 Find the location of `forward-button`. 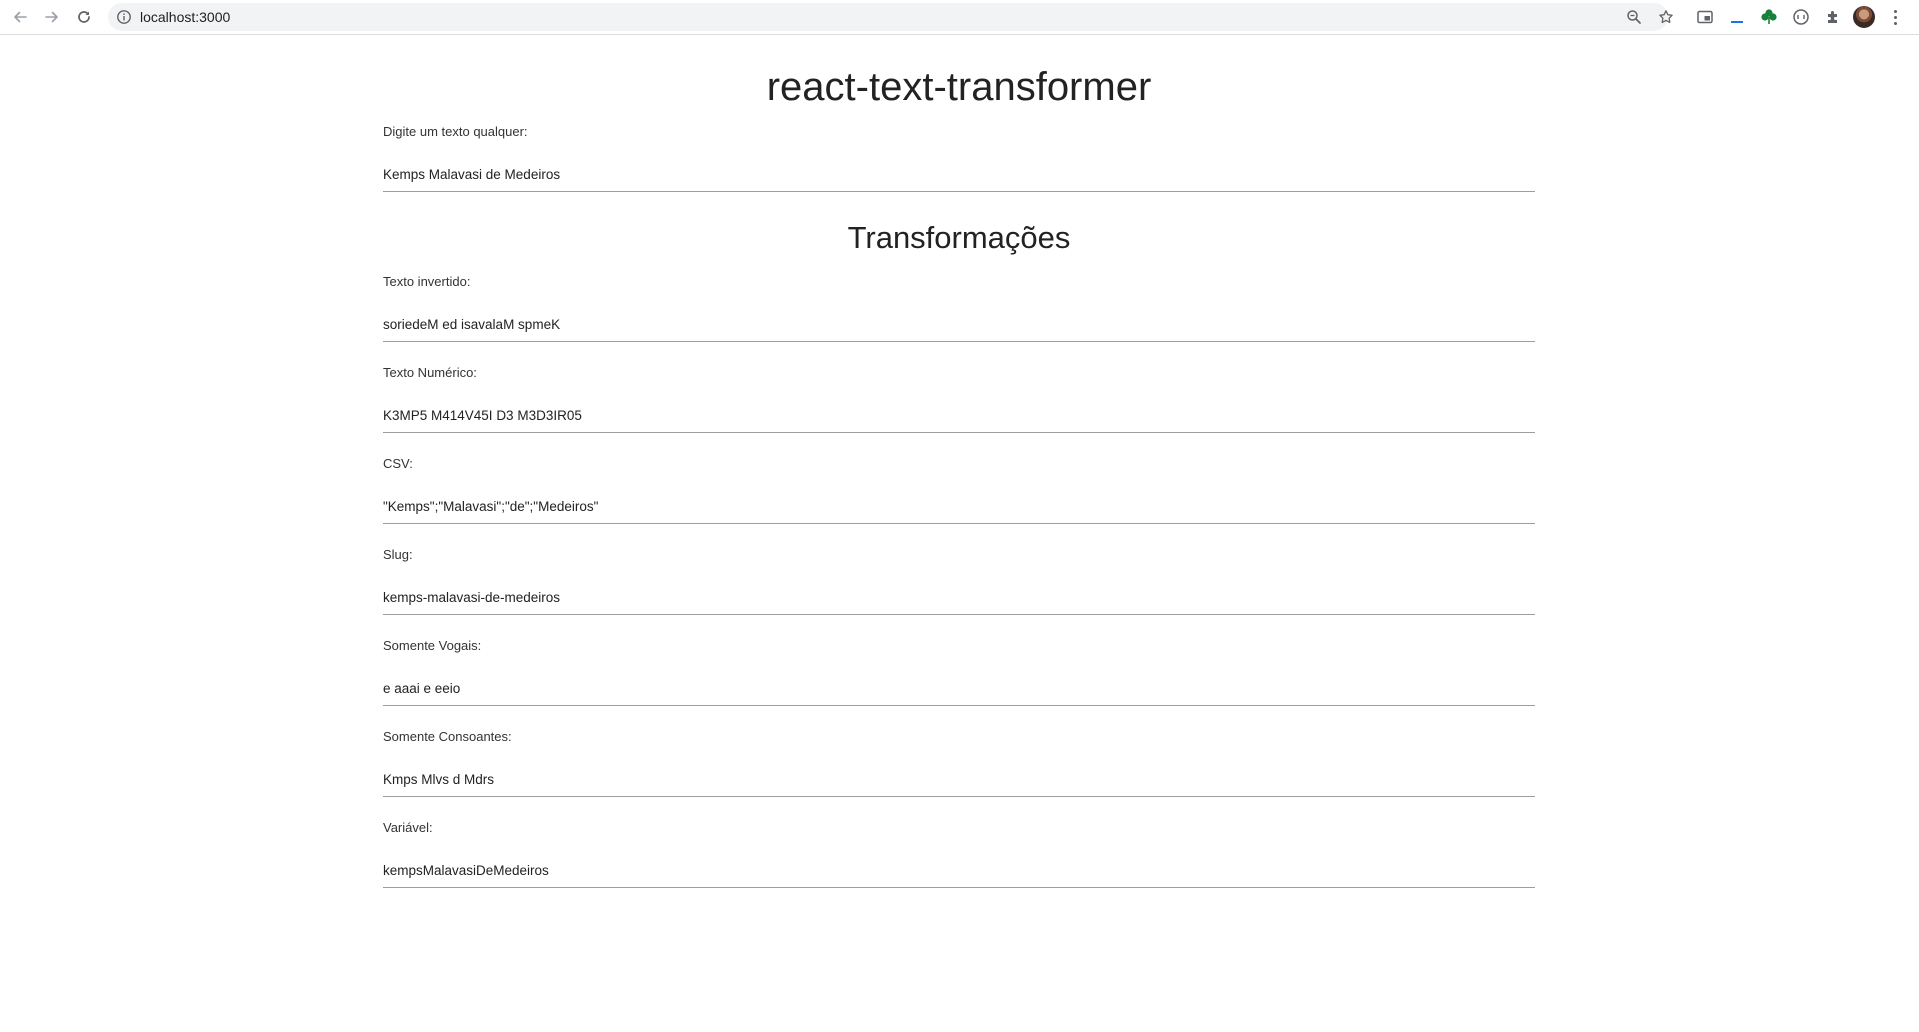

forward-button is located at coordinates (52, 17).